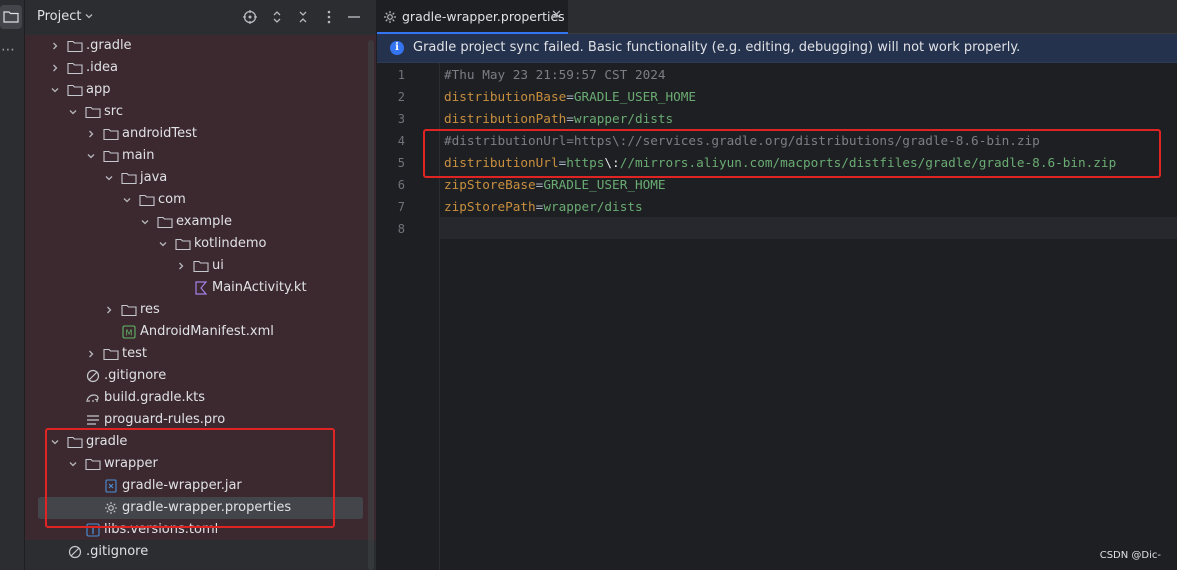 The image size is (1177, 570). What do you see at coordinates (1130, 555) in the screenshot?
I see `watermark: CSDN @Dic-` at bounding box center [1130, 555].